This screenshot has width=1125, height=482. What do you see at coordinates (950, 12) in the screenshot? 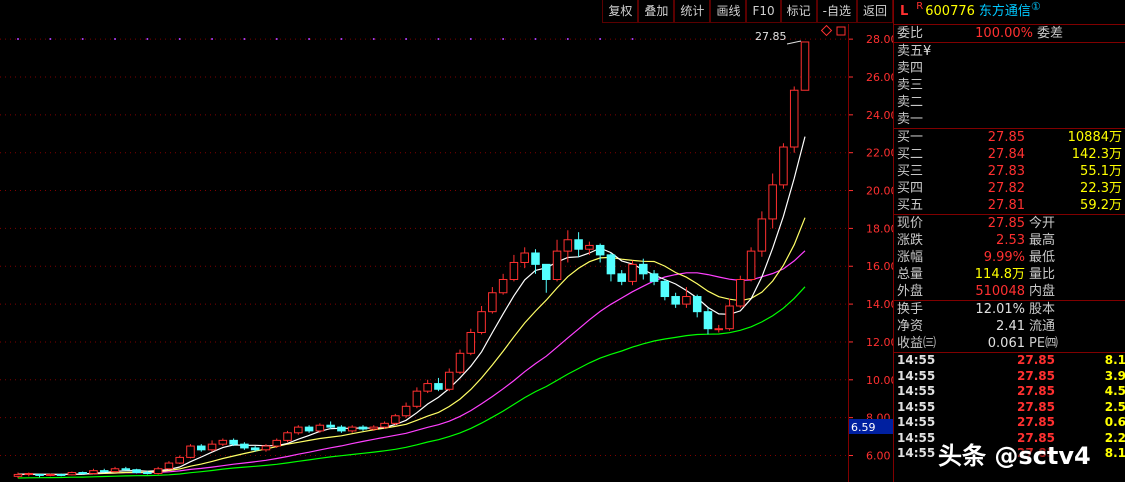
I see `stock-code: 600776` at bounding box center [950, 12].